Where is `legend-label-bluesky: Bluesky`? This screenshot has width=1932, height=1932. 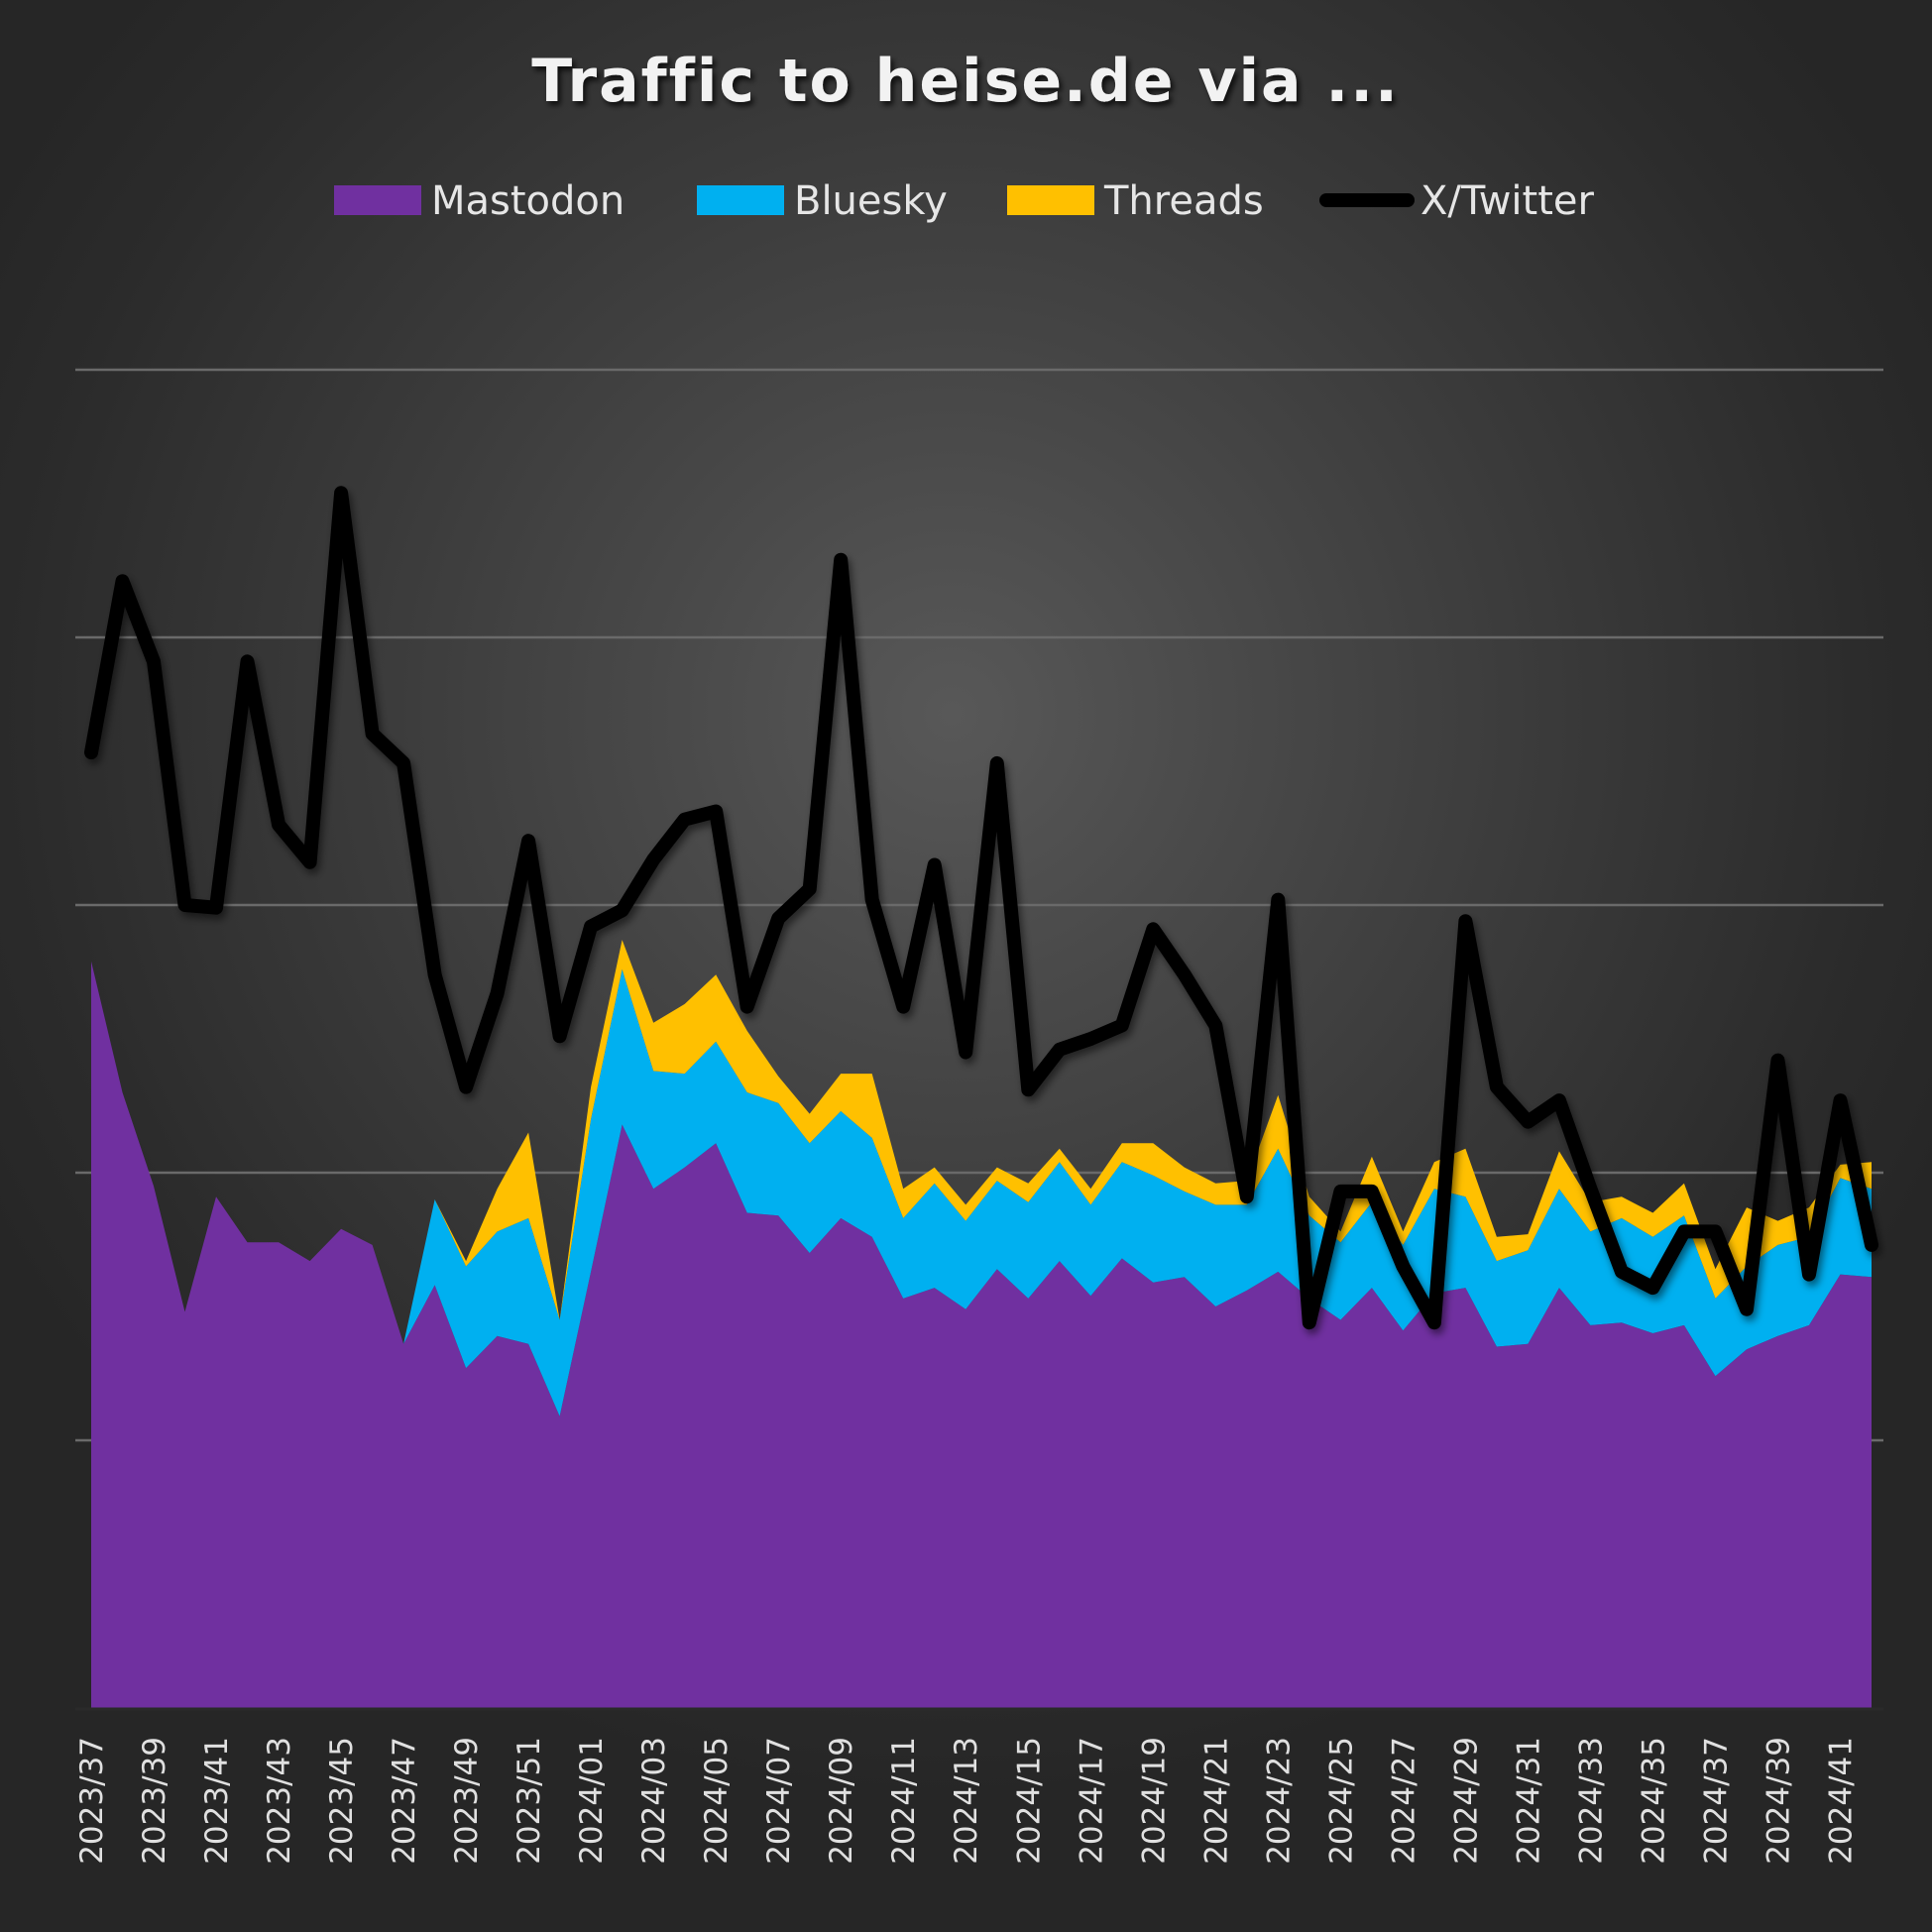 legend-label-bluesky: Bluesky is located at coordinates (871, 201).